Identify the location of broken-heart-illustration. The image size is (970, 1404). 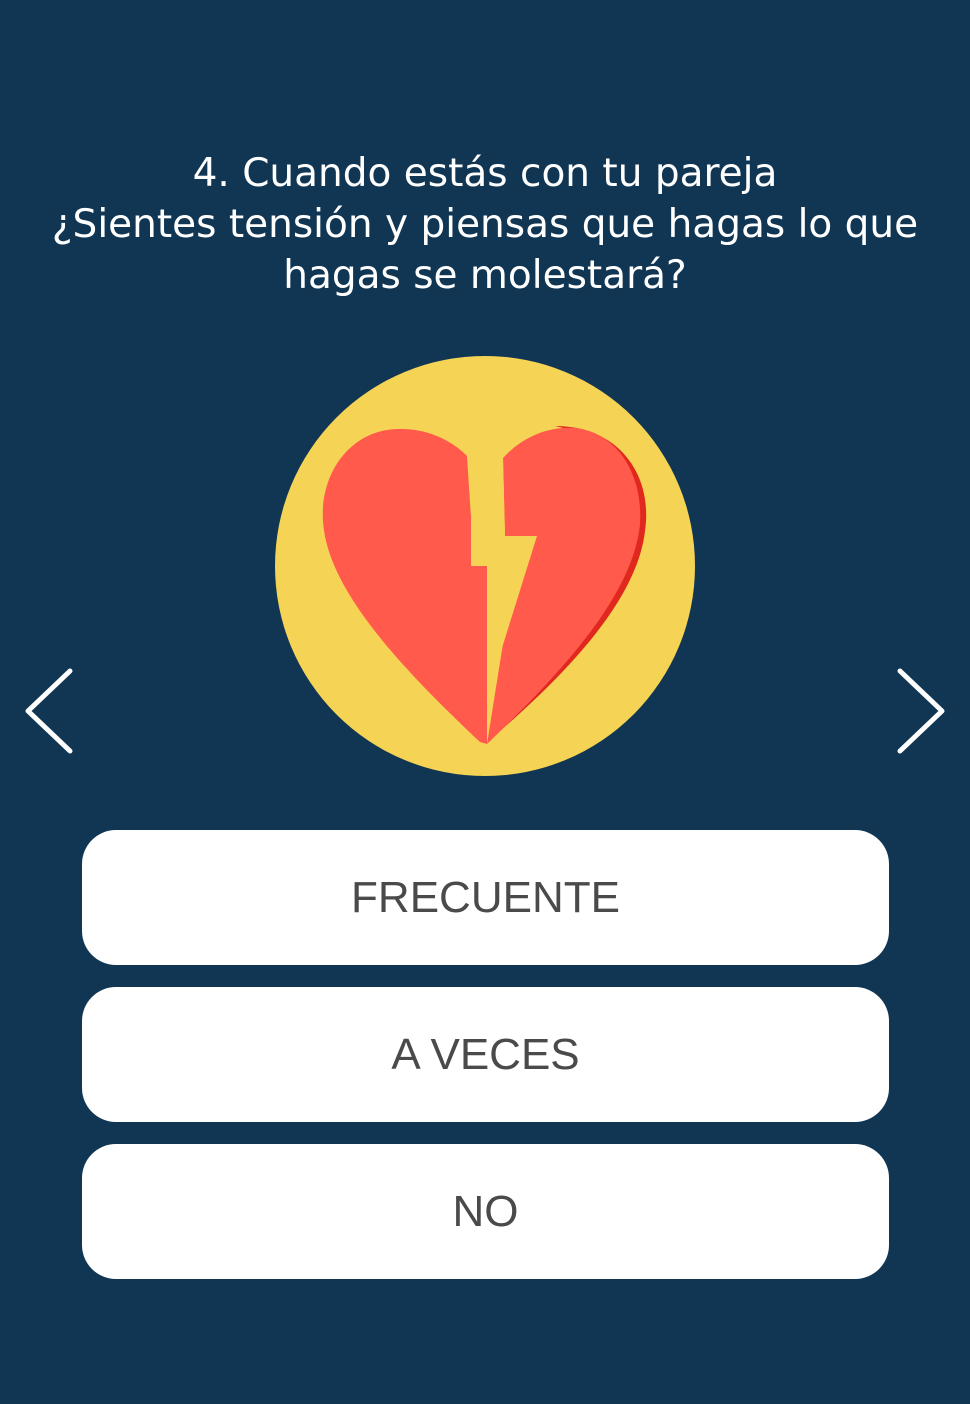
(485, 566).